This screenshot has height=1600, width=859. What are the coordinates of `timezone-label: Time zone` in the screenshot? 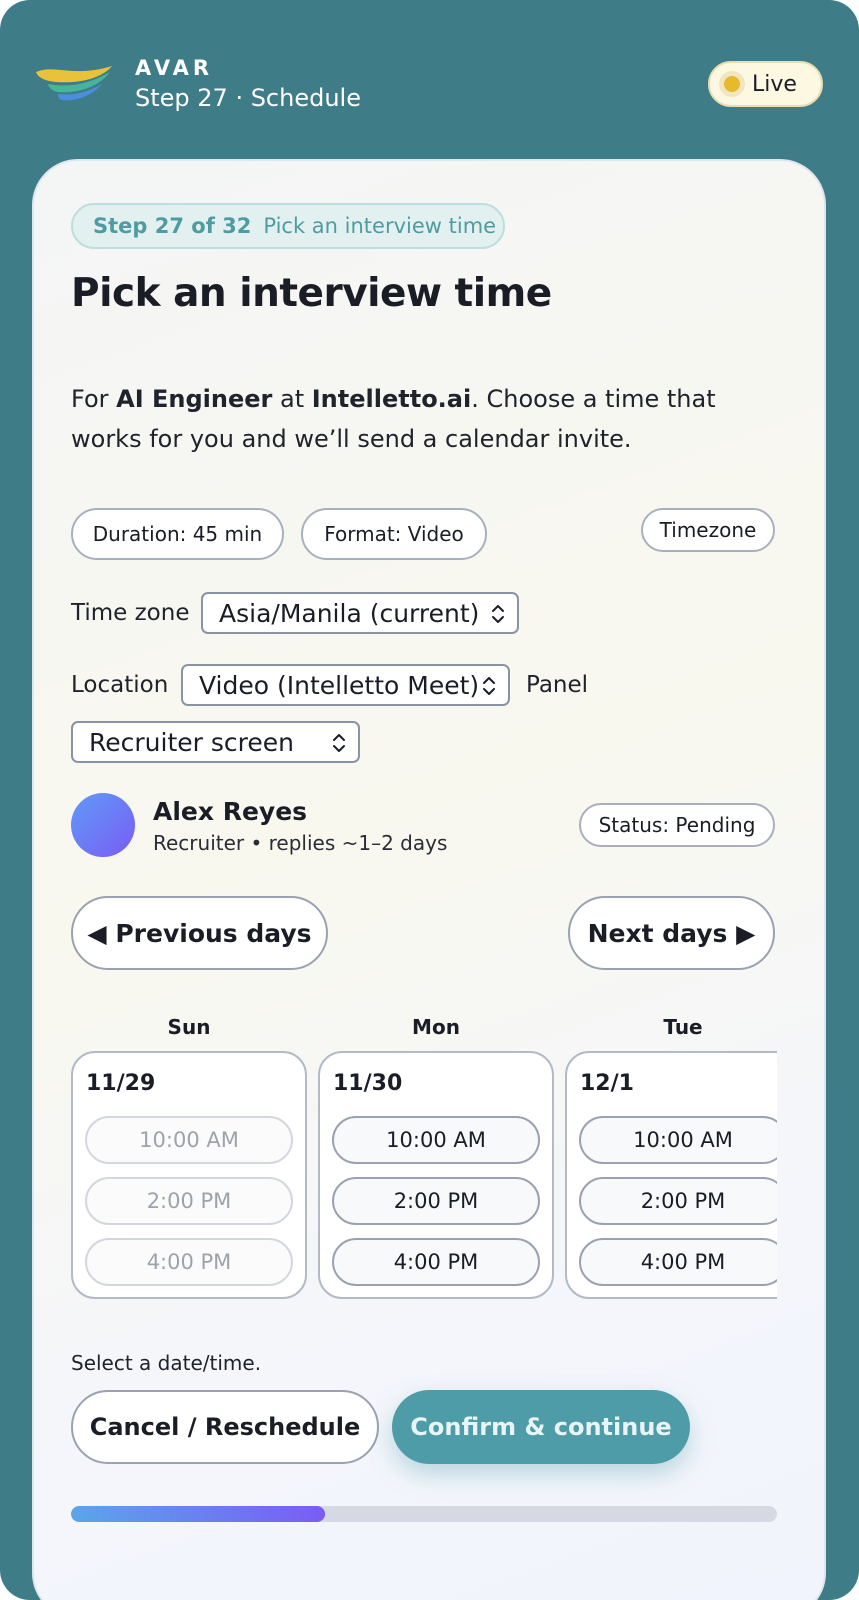 It's located at (130, 613).